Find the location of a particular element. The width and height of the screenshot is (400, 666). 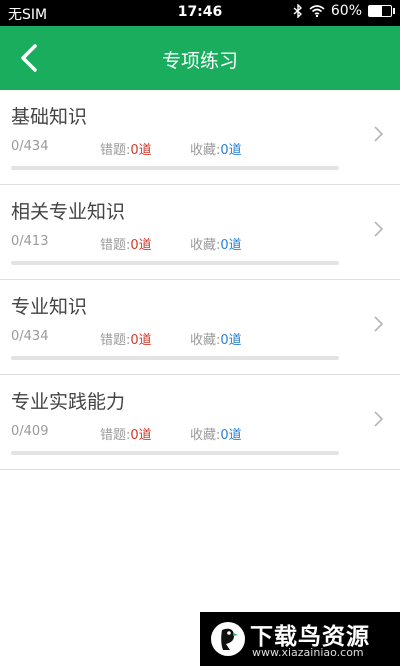

battery-percent: 60% is located at coordinates (346, 11).